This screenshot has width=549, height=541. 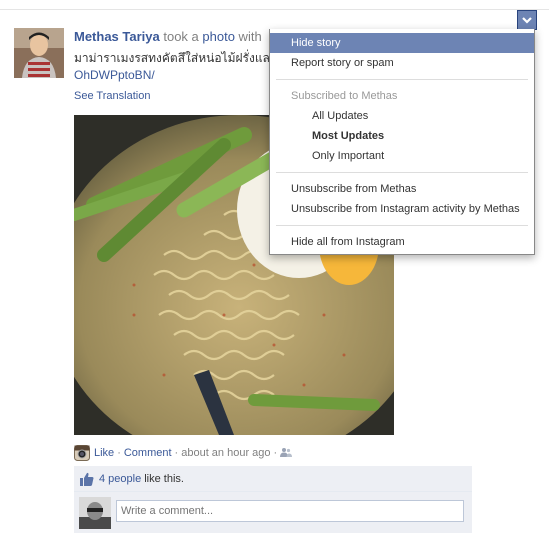 I want to click on top-divider, so click(x=274, y=9).